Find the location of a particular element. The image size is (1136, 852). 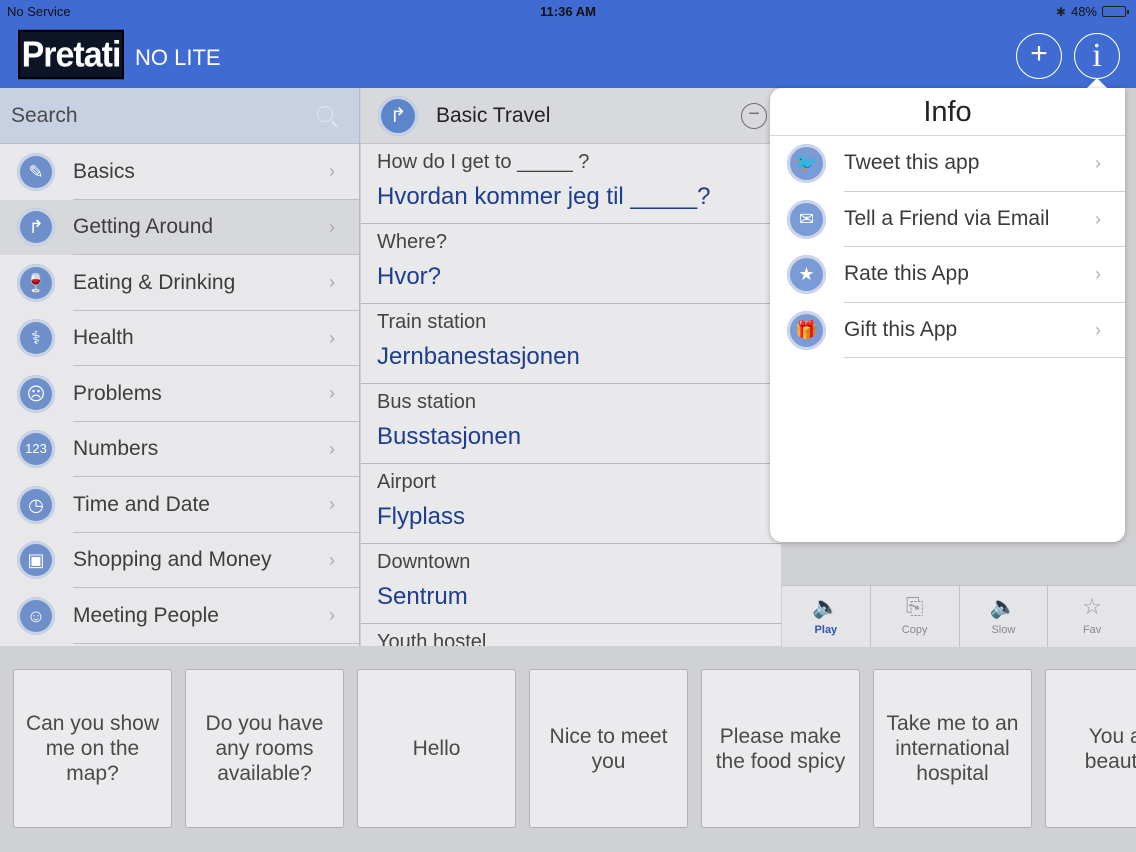

favorite-phrase-text: Please make the food spicy is located at coordinates (780, 748).